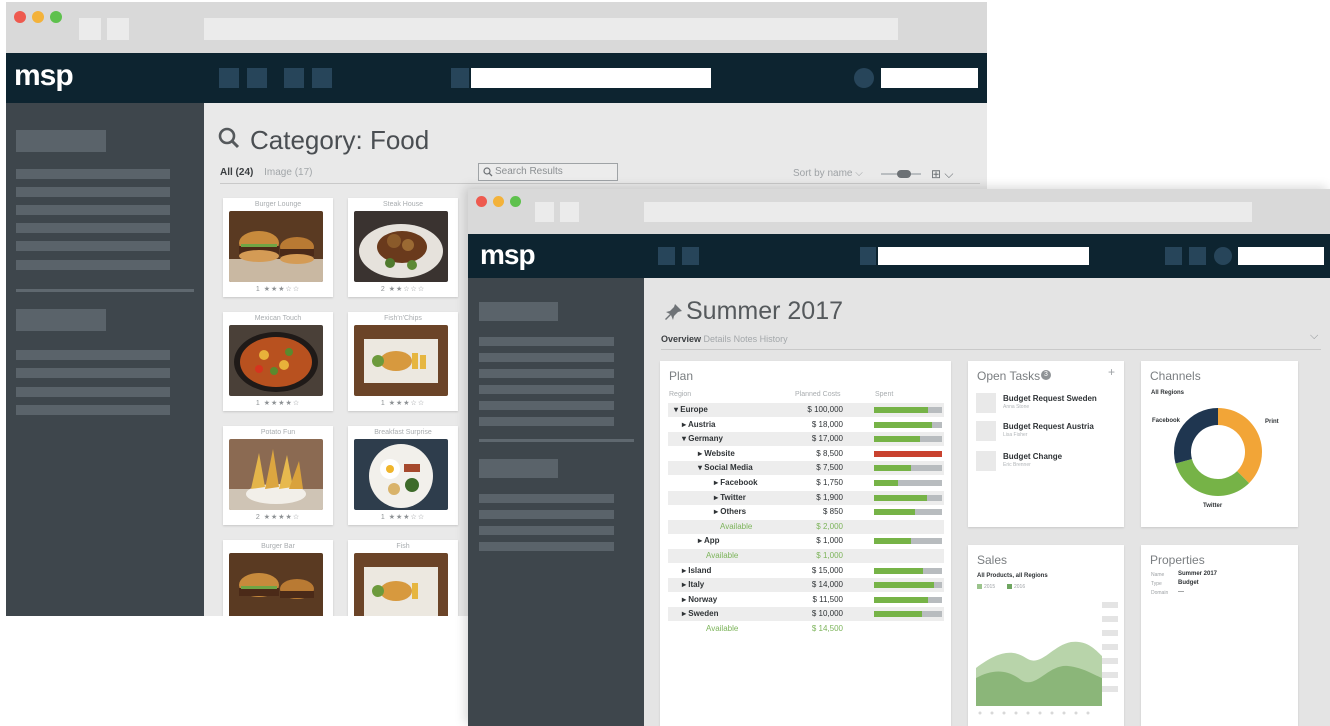  Describe the element at coordinates (774, 339) in the screenshot. I see `tab-history: History` at that location.